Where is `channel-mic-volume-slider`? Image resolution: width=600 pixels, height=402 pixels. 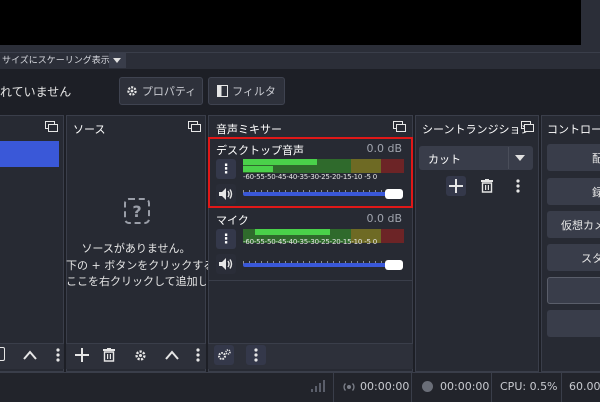
channel-mic-volume-slider is located at coordinates (318, 265).